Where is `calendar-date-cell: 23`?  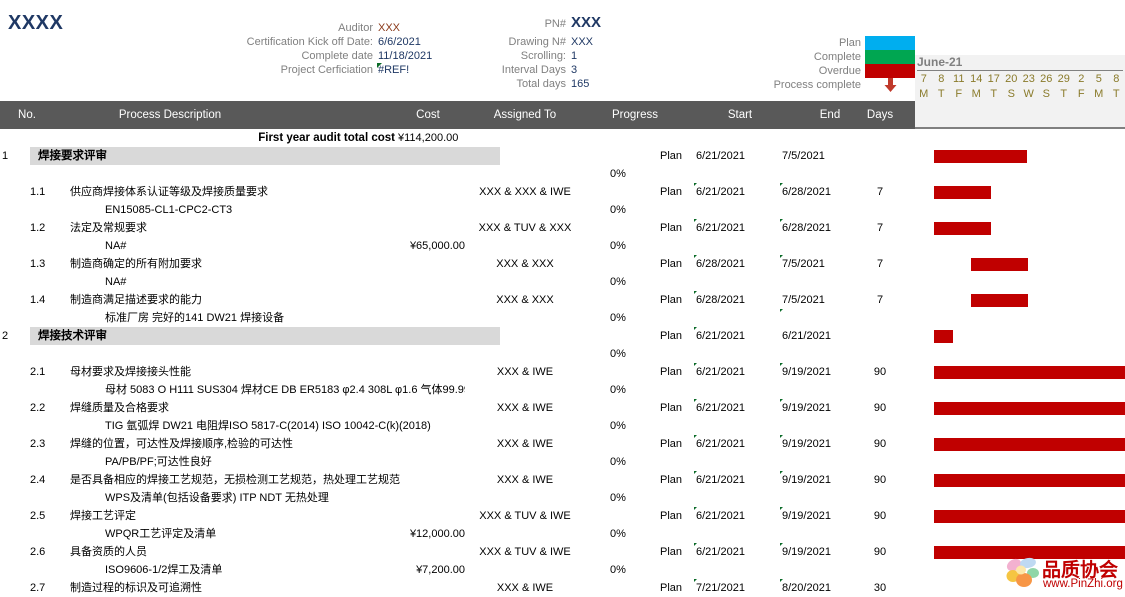 calendar-date-cell: 23 is located at coordinates (1029, 79).